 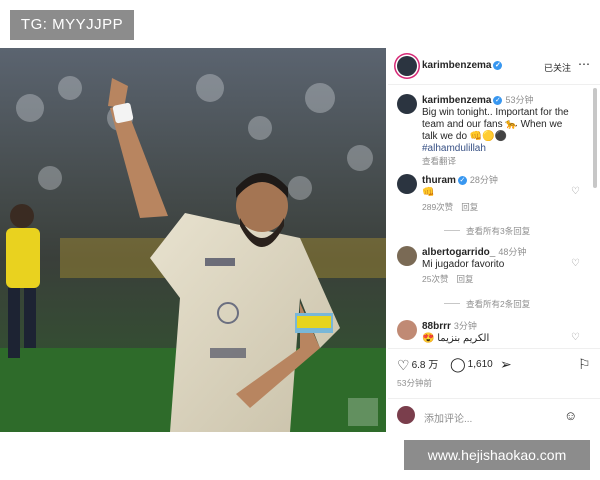 I want to click on emoji-icon: ☺, so click(x=570, y=415).